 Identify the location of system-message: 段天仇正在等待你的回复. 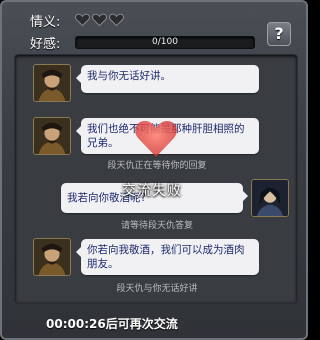
(157, 166).